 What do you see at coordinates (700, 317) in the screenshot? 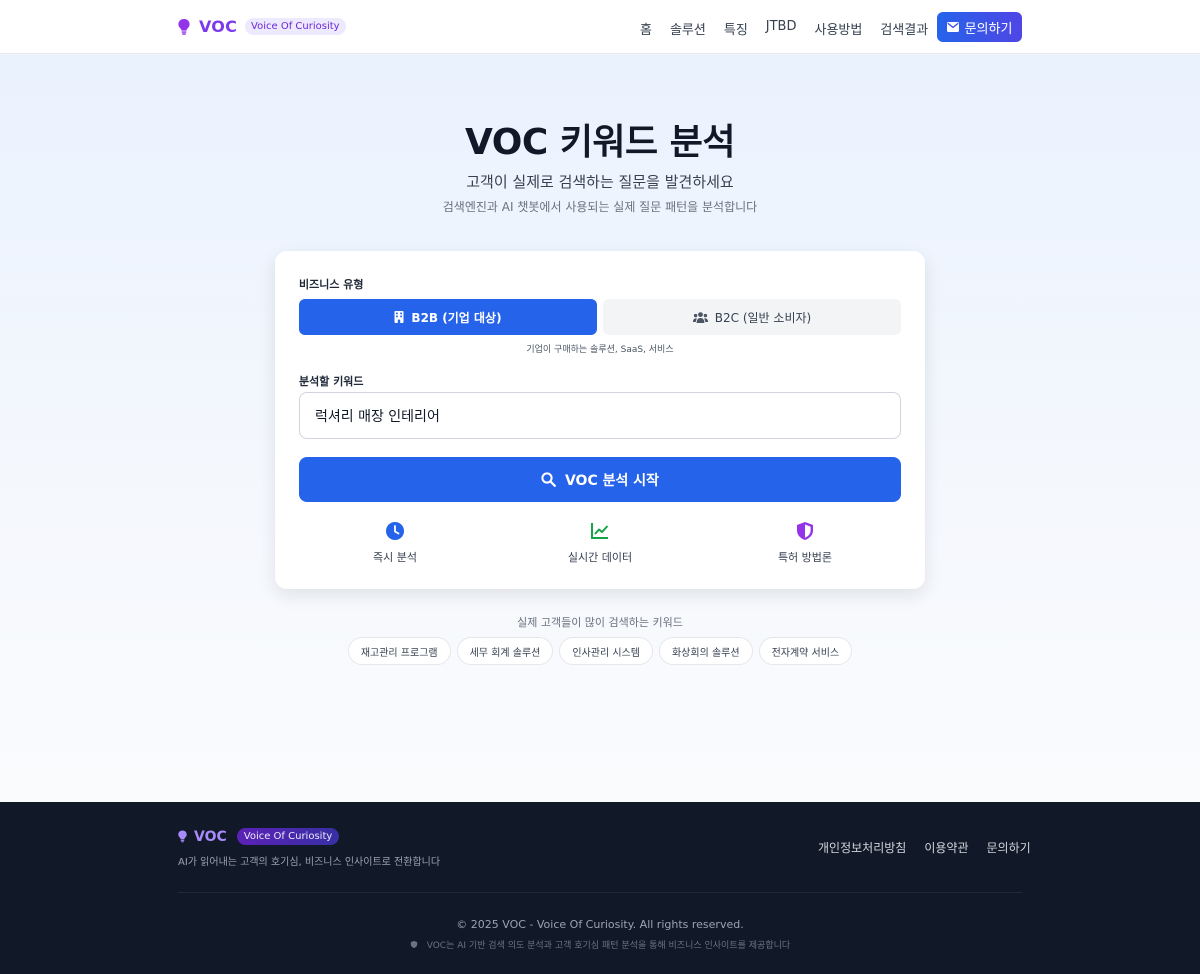
I see `users-icon` at bounding box center [700, 317].